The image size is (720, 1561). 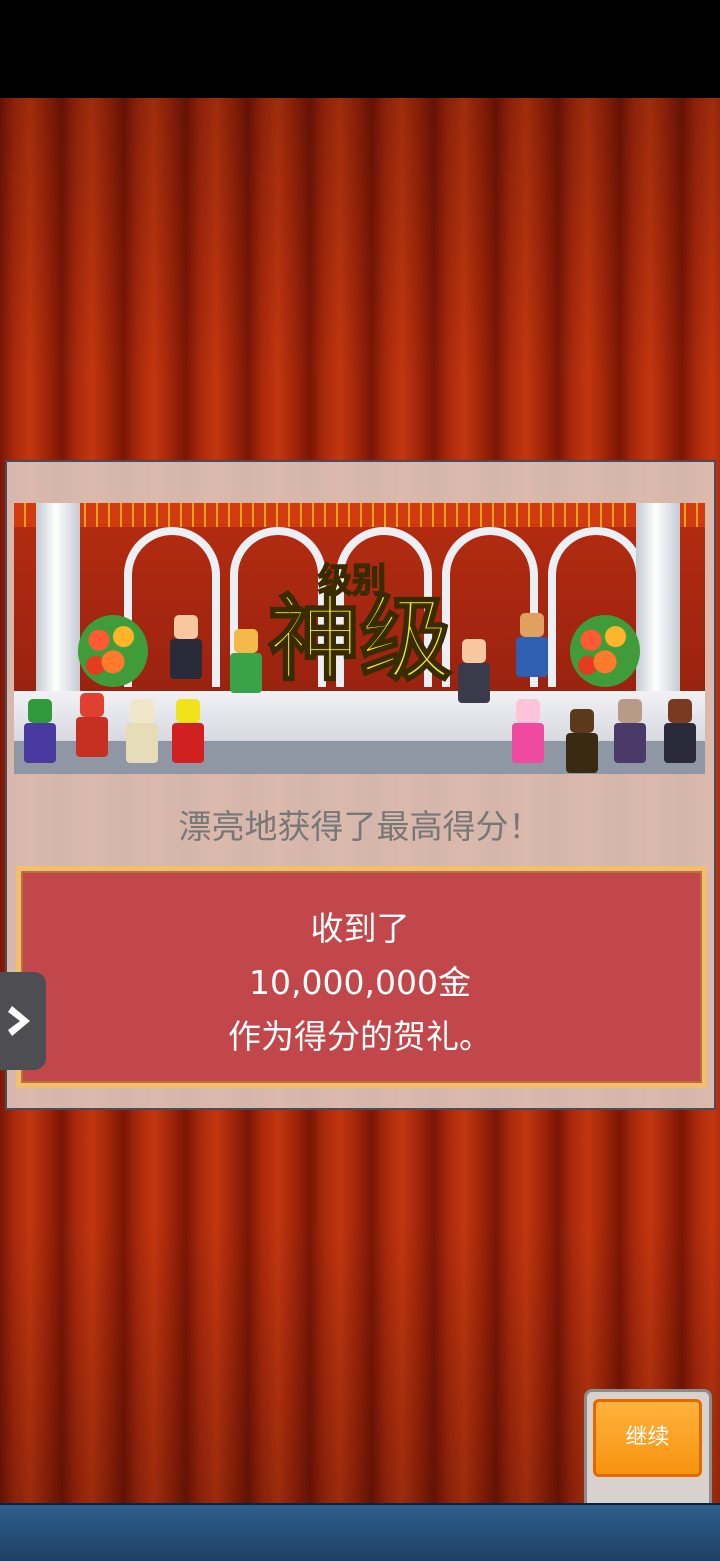 What do you see at coordinates (58, 603) in the screenshot?
I see `stage-pillar-left` at bounding box center [58, 603].